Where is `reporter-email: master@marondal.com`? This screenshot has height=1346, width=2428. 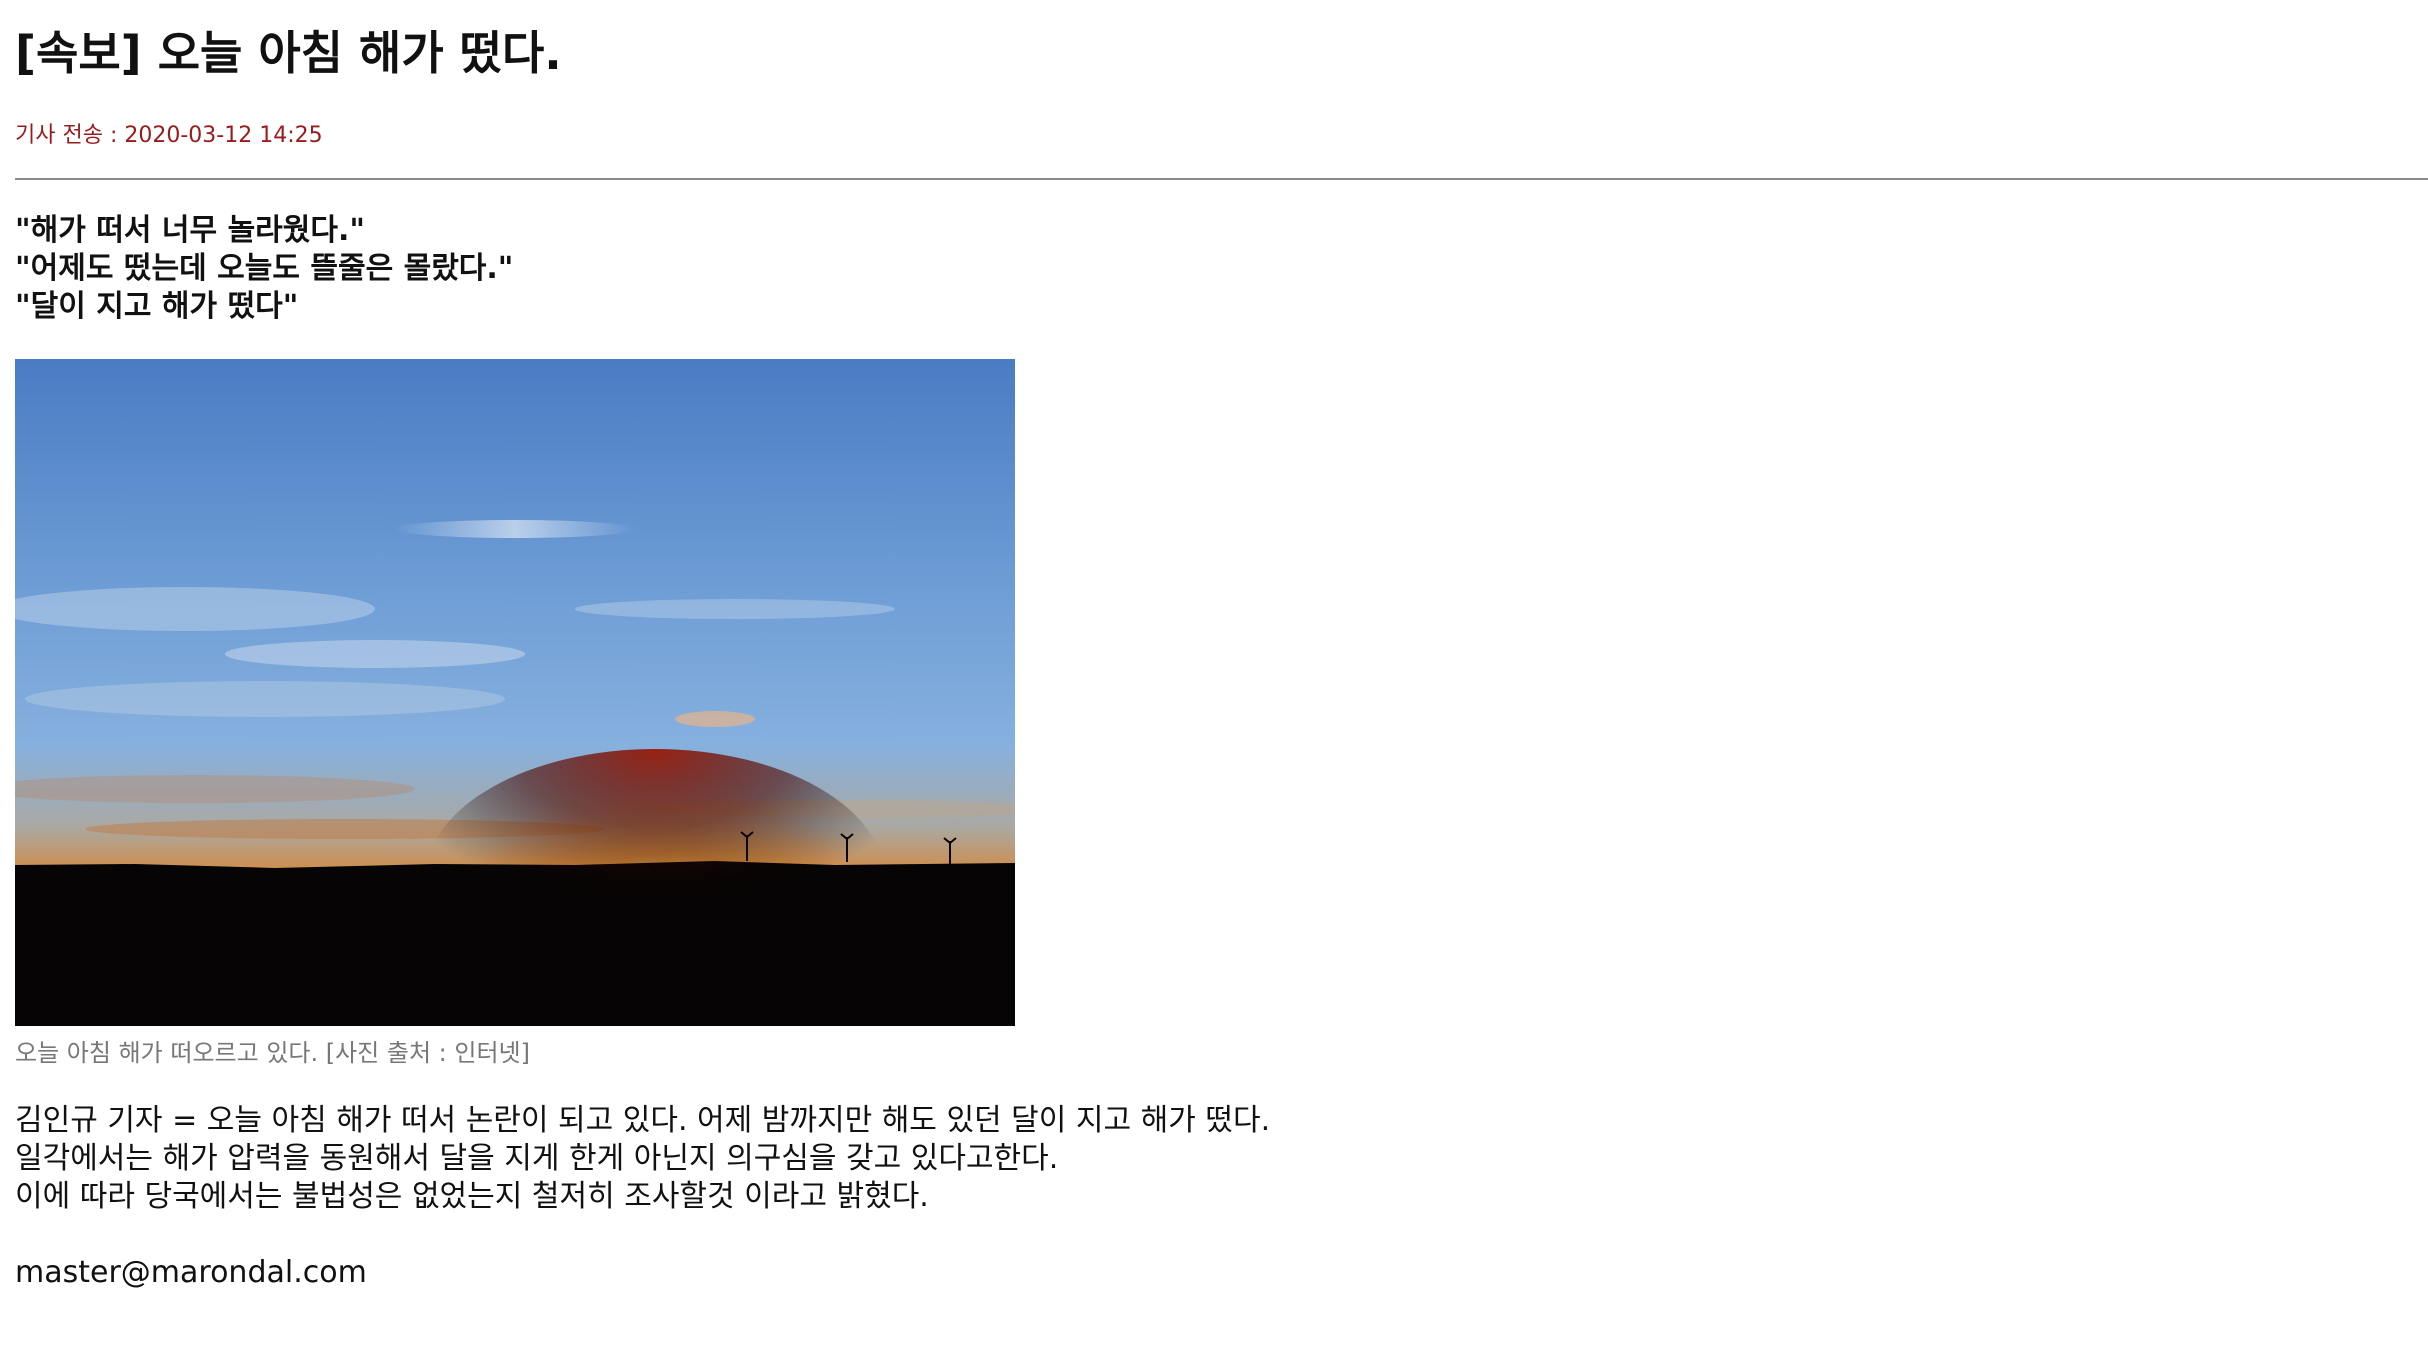 reporter-email: master@marondal.com is located at coordinates (191, 1272).